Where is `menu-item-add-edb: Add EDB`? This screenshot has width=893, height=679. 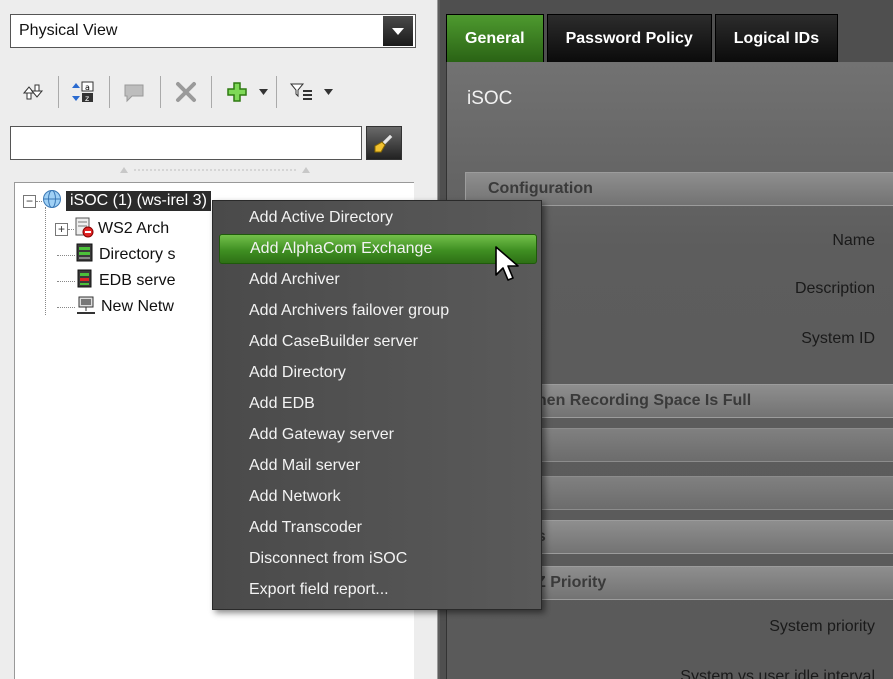
menu-item-add-edb: Add EDB is located at coordinates (378, 404).